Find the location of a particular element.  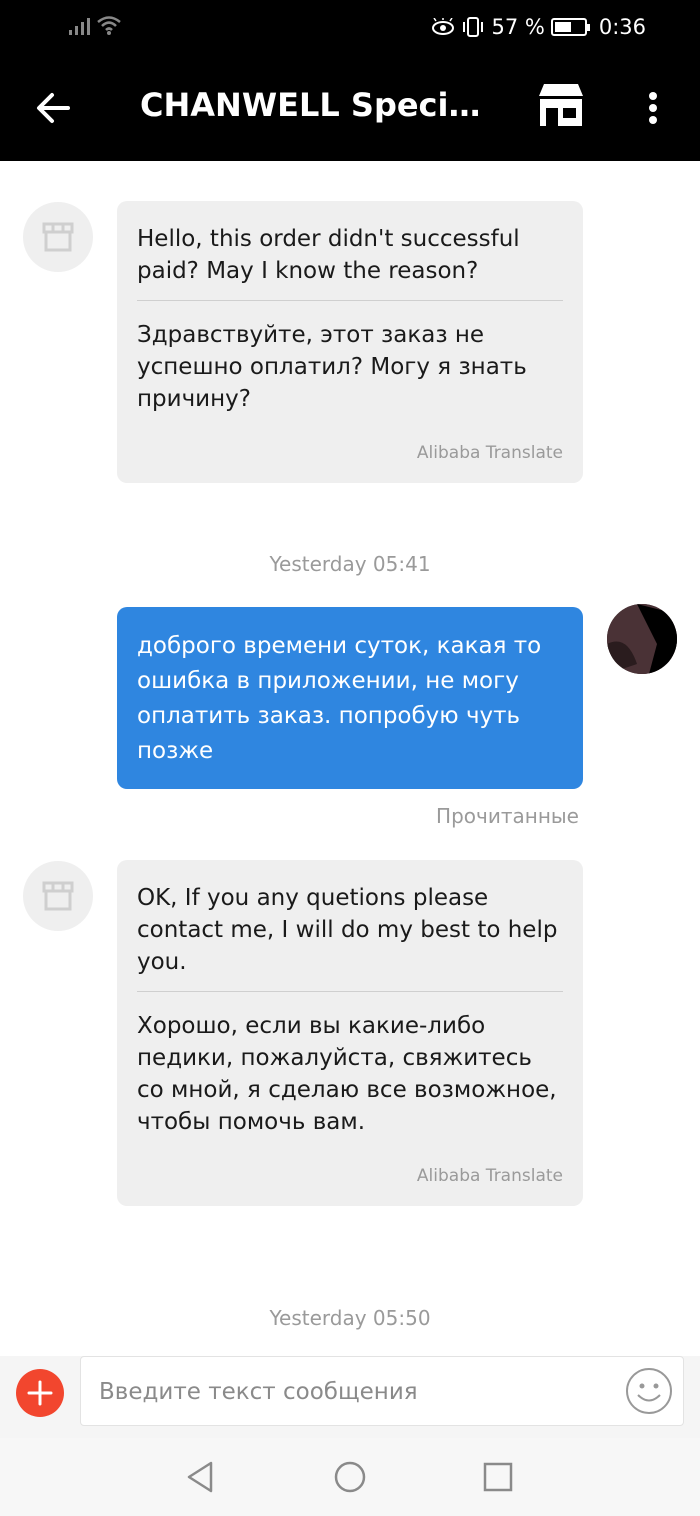

back-arrow-icon is located at coordinates (54, 108).